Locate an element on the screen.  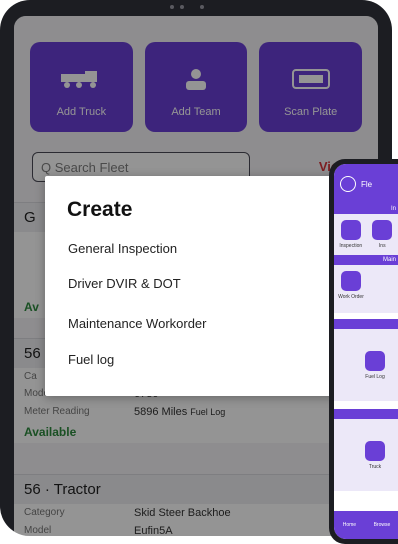
item-label: Fuel Log is located at coordinates (375, 376).